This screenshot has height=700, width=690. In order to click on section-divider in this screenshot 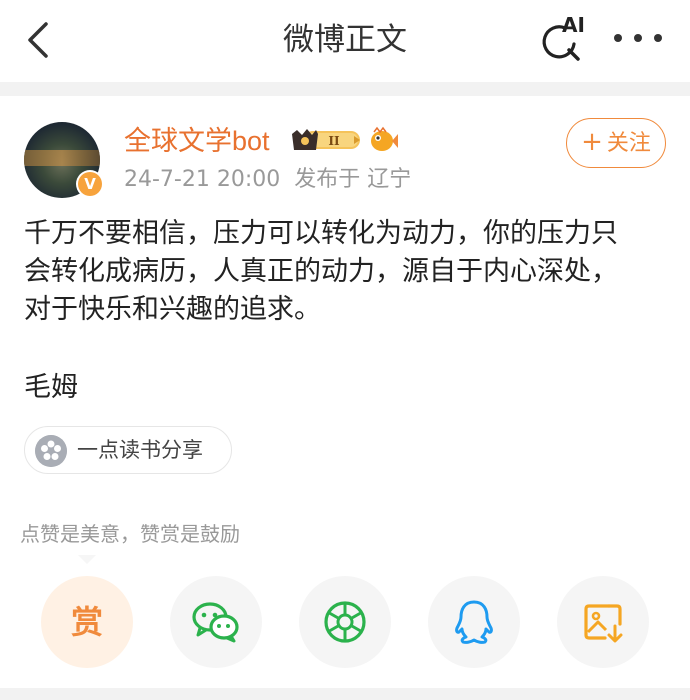, I will do `click(345, 89)`.